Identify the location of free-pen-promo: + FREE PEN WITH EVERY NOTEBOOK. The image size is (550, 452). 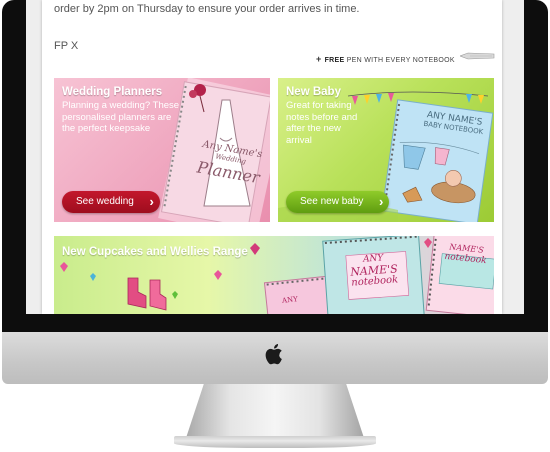
(385, 59).